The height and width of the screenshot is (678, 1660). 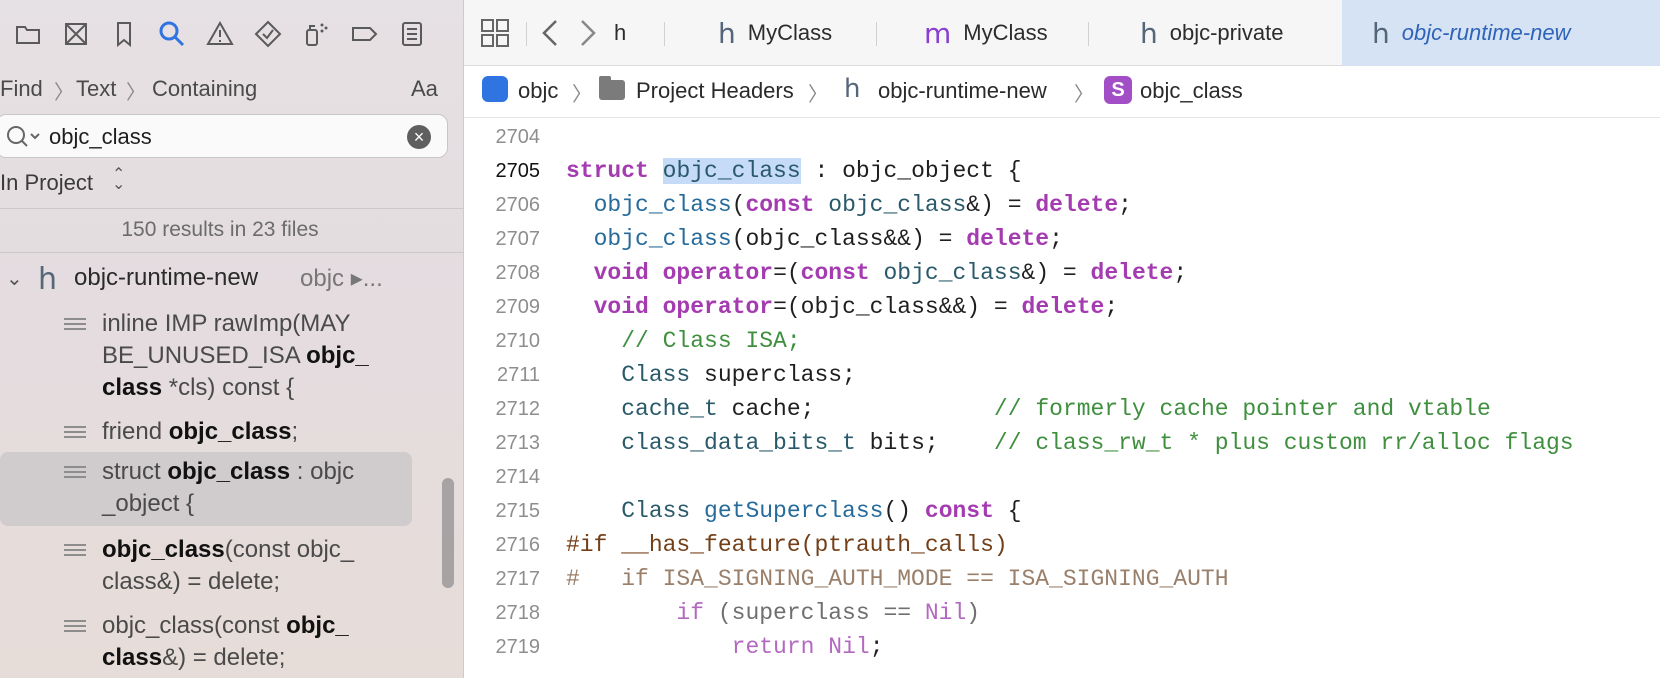 I want to click on editor-tab: m MyClass, so click(x=1004, y=33).